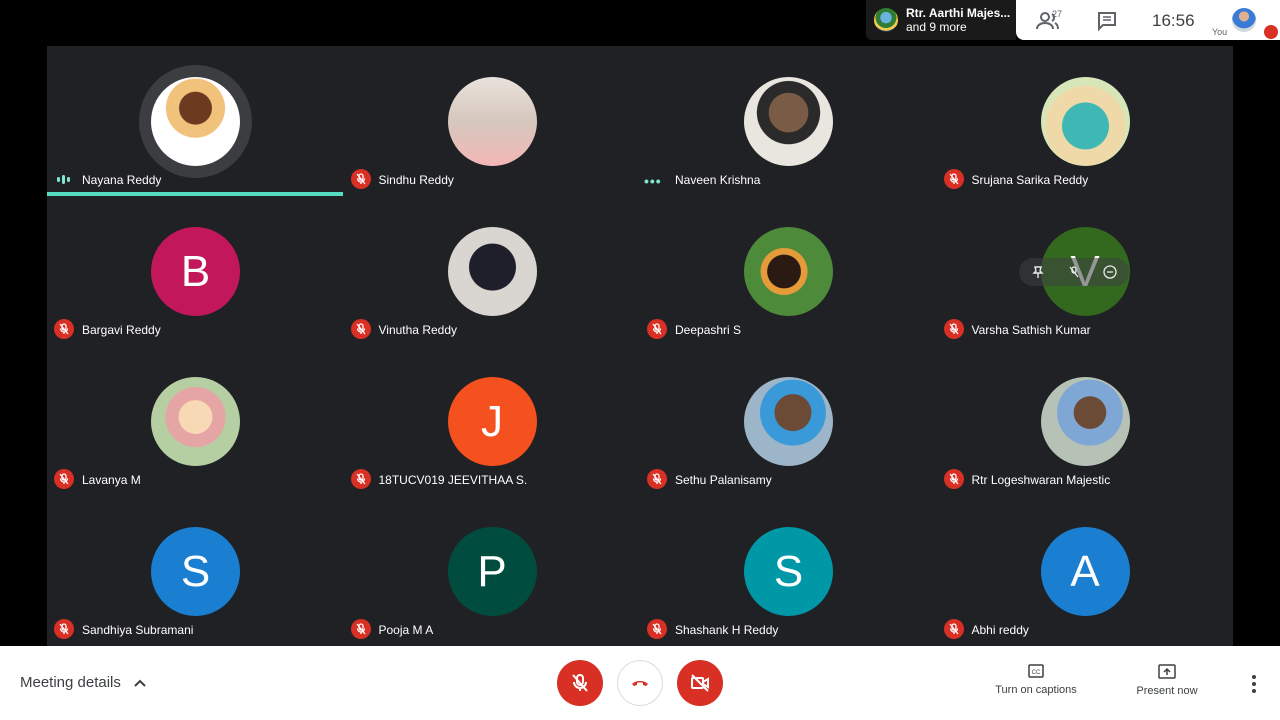 The width and height of the screenshot is (1280, 720). What do you see at coordinates (1244, 20) in the screenshot?
I see `self-avatar` at bounding box center [1244, 20].